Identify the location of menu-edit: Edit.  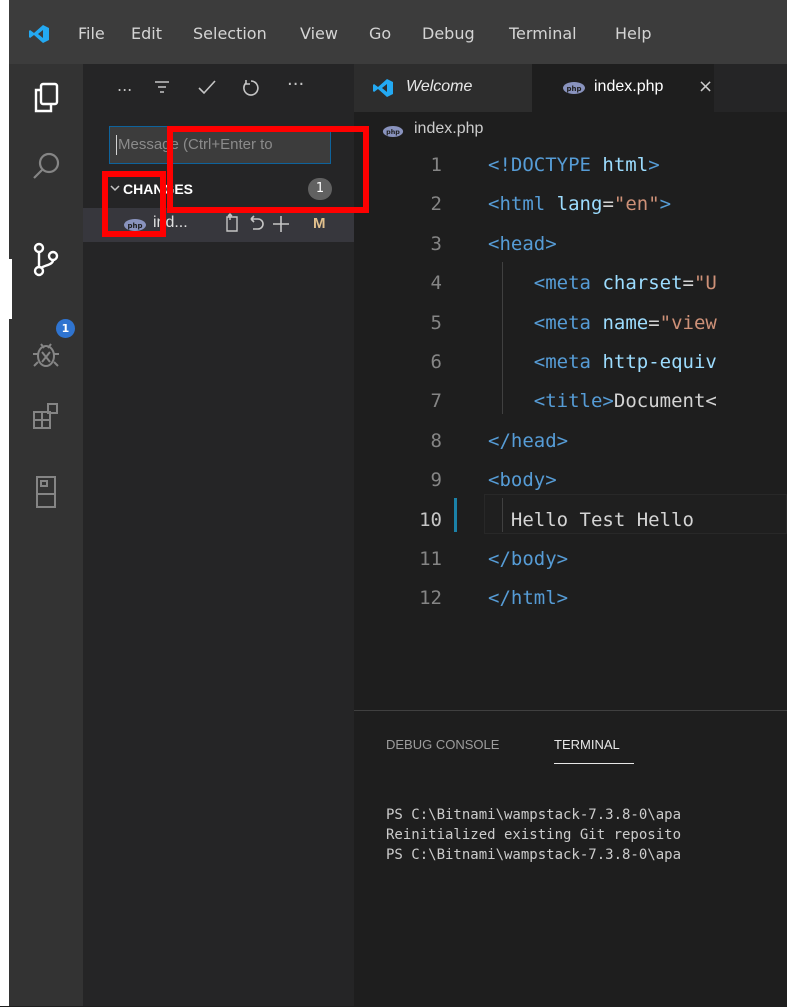
(146, 33).